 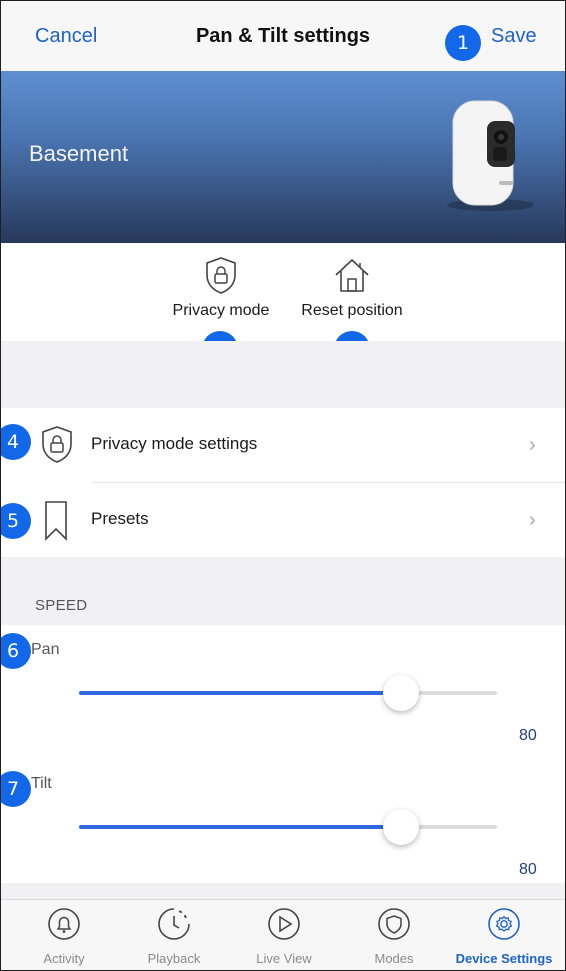 I want to click on shield-icon, so click(x=394, y=924).